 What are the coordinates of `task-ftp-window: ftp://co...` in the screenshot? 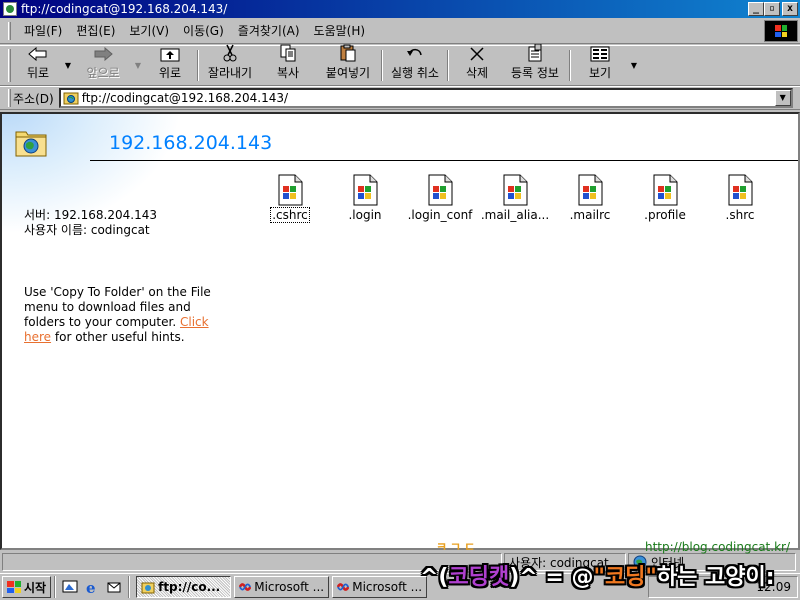 It's located at (184, 587).